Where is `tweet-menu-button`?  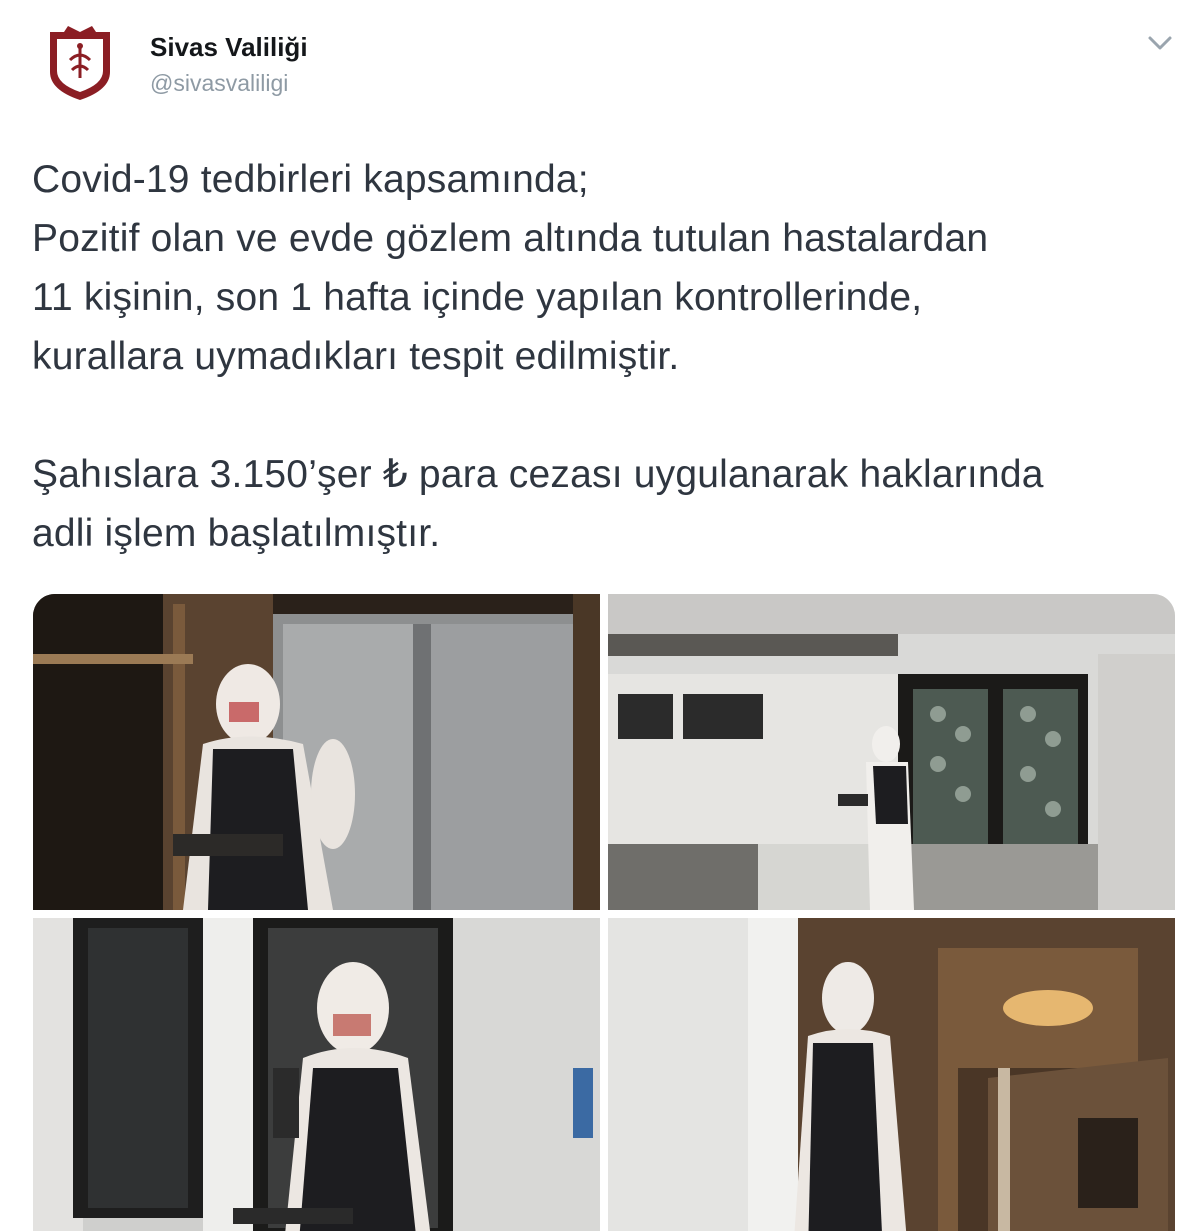 tweet-menu-button is located at coordinates (1160, 43).